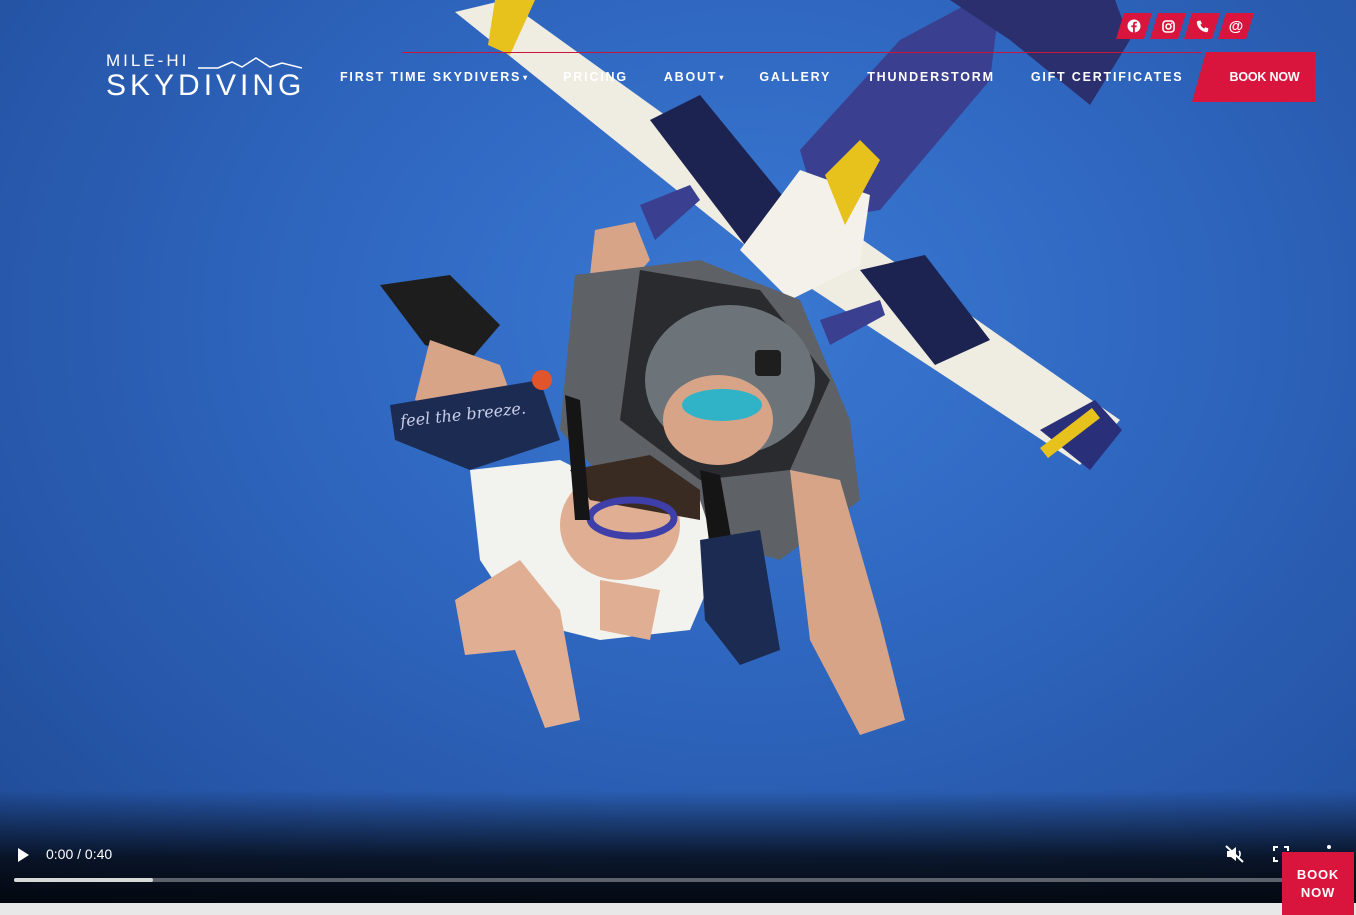 Image resolution: width=1356 pixels, height=915 pixels. Describe the element at coordinates (1235, 854) in the screenshot. I see `muted-volume-icon` at that location.